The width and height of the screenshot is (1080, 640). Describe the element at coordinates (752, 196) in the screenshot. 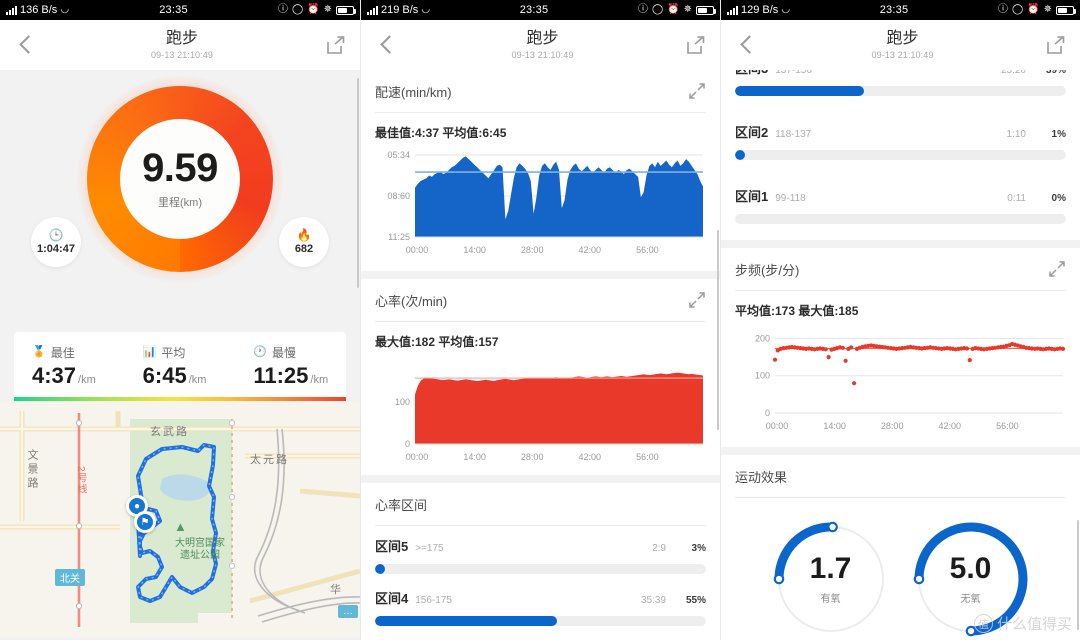

I see `zone-name: 区间1` at that location.